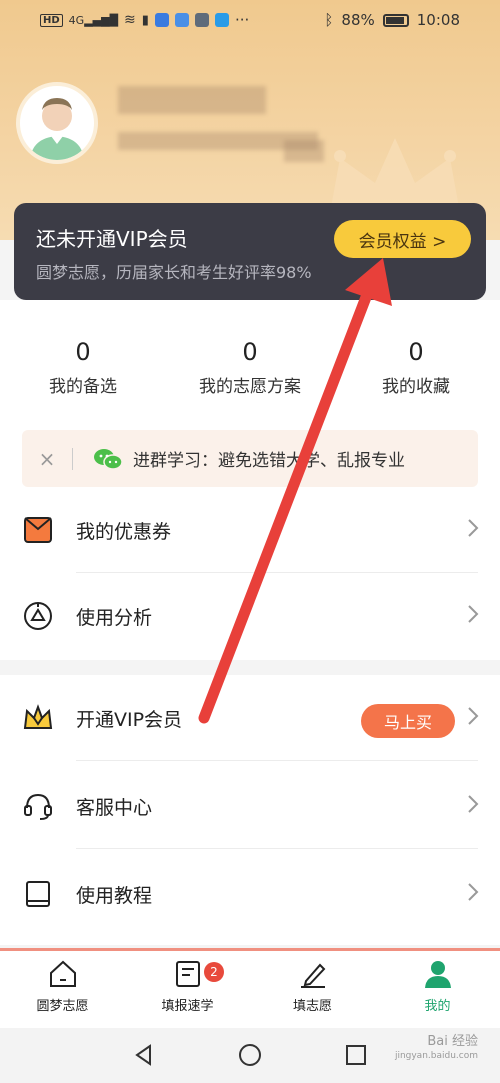  What do you see at coordinates (187, 974) in the screenshot?
I see `document-icon` at bounding box center [187, 974].